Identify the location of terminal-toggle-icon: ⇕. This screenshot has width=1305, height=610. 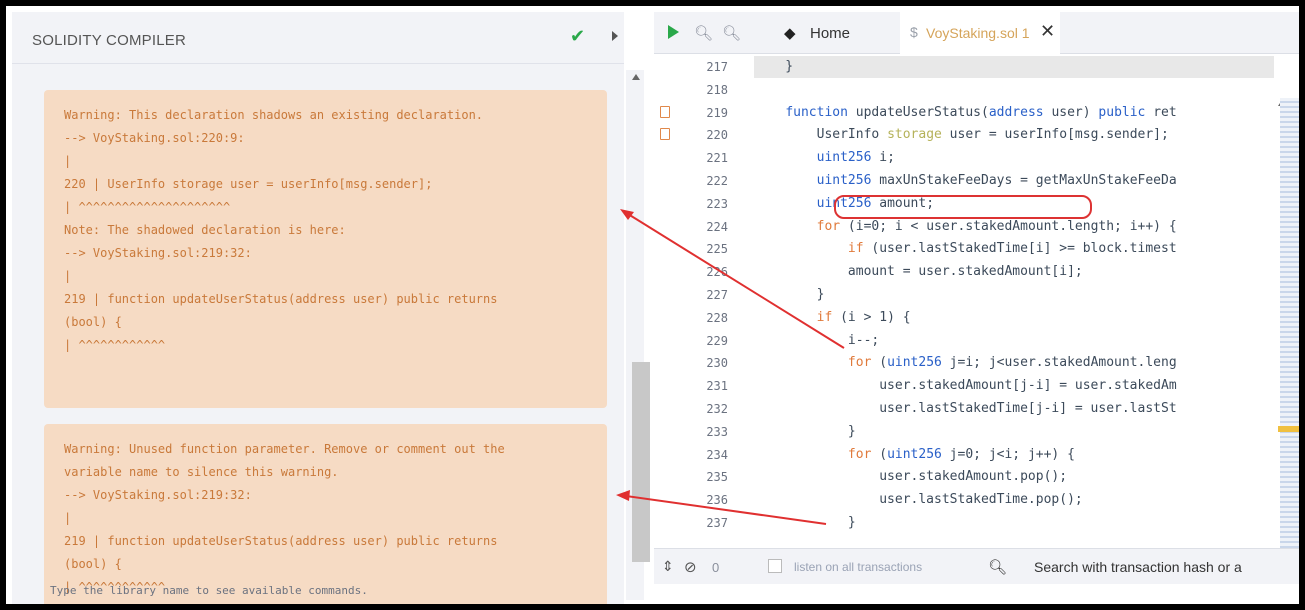
(668, 567).